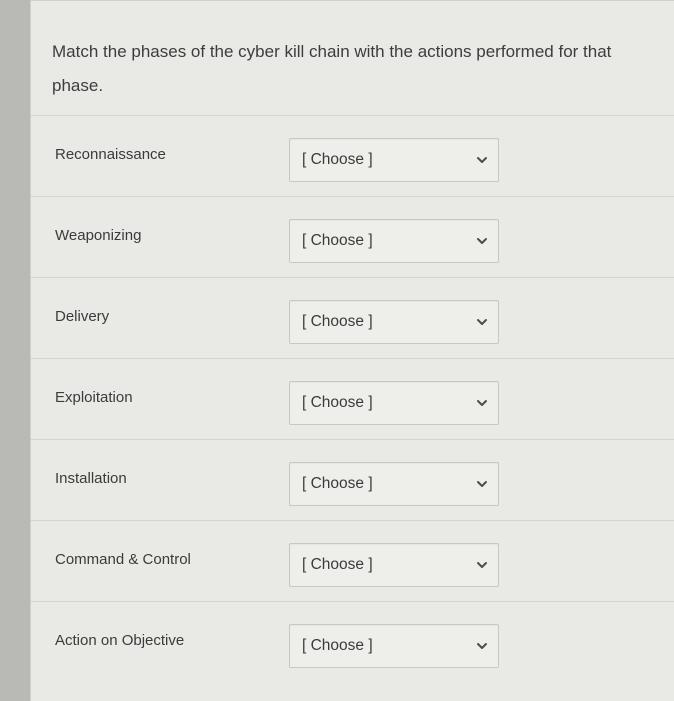 The width and height of the screenshot is (674, 701). I want to click on choice-dropdown-weaponizing: [ Choose ], so click(394, 241).